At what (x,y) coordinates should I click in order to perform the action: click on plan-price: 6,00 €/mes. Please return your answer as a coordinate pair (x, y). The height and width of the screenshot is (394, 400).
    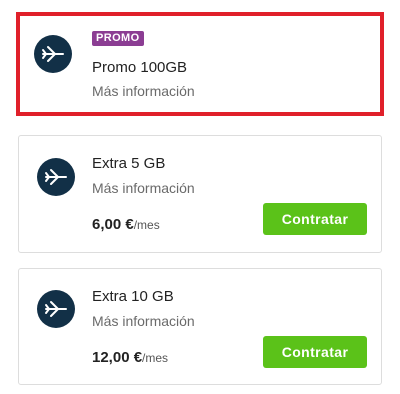
    Looking at the image, I should click on (126, 224).